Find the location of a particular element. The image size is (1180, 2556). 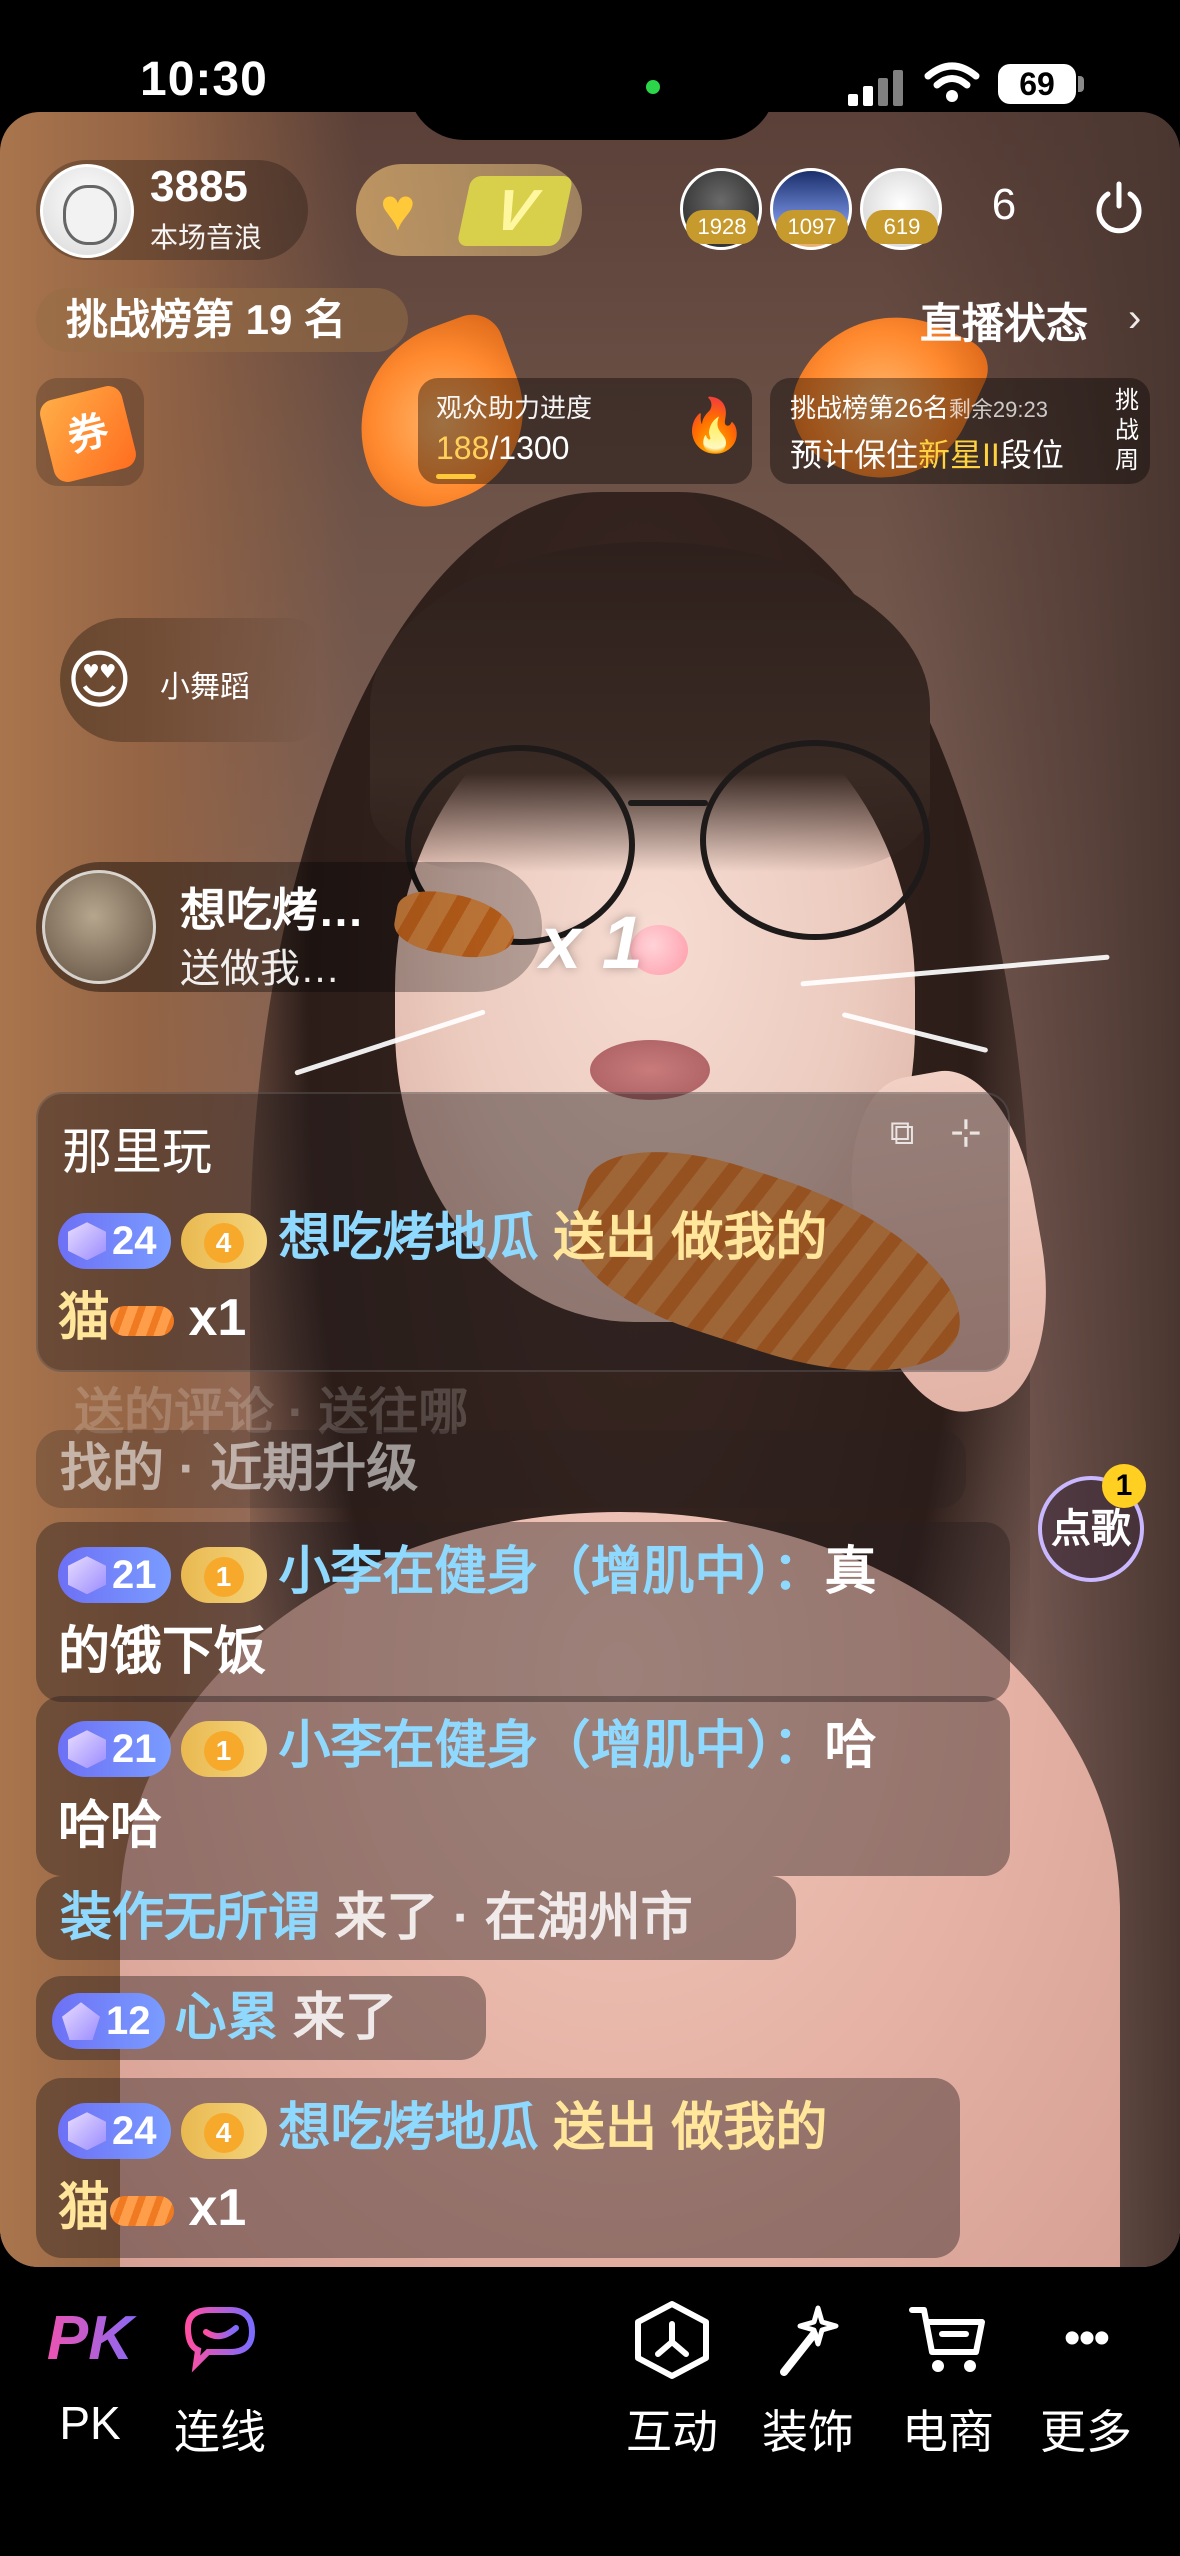

magic-wand-icon is located at coordinates (809, 2340).